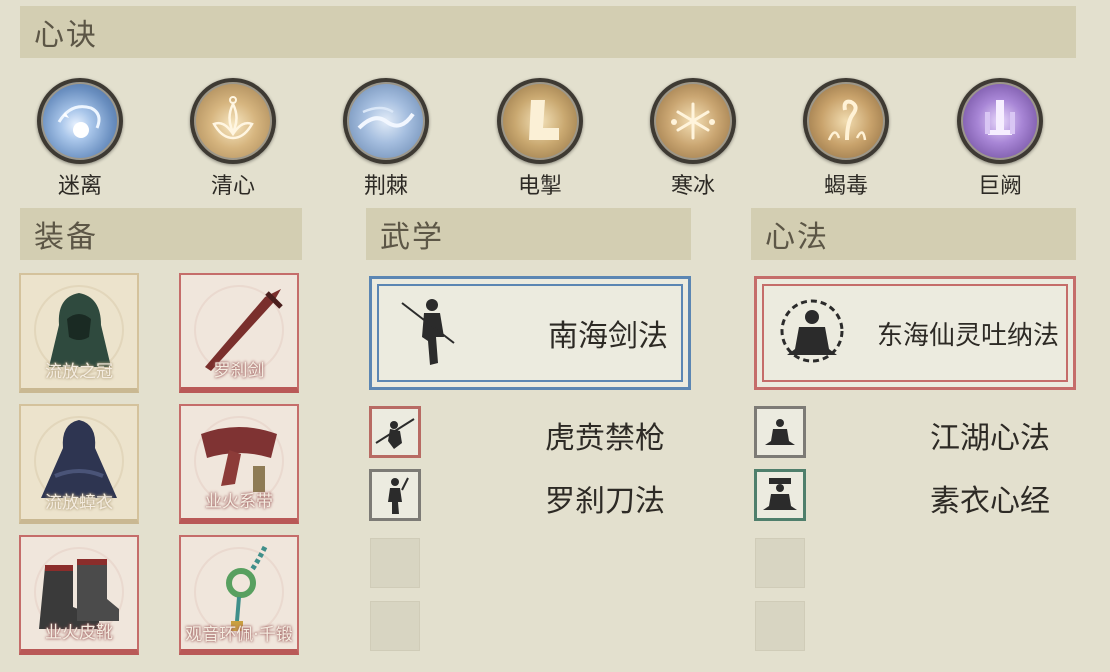 This screenshot has width=1110, height=672. Describe the element at coordinates (967, 335) in the screenshot. I see `xinfa-main-name: 东海仙灵吐纳法` at that location.